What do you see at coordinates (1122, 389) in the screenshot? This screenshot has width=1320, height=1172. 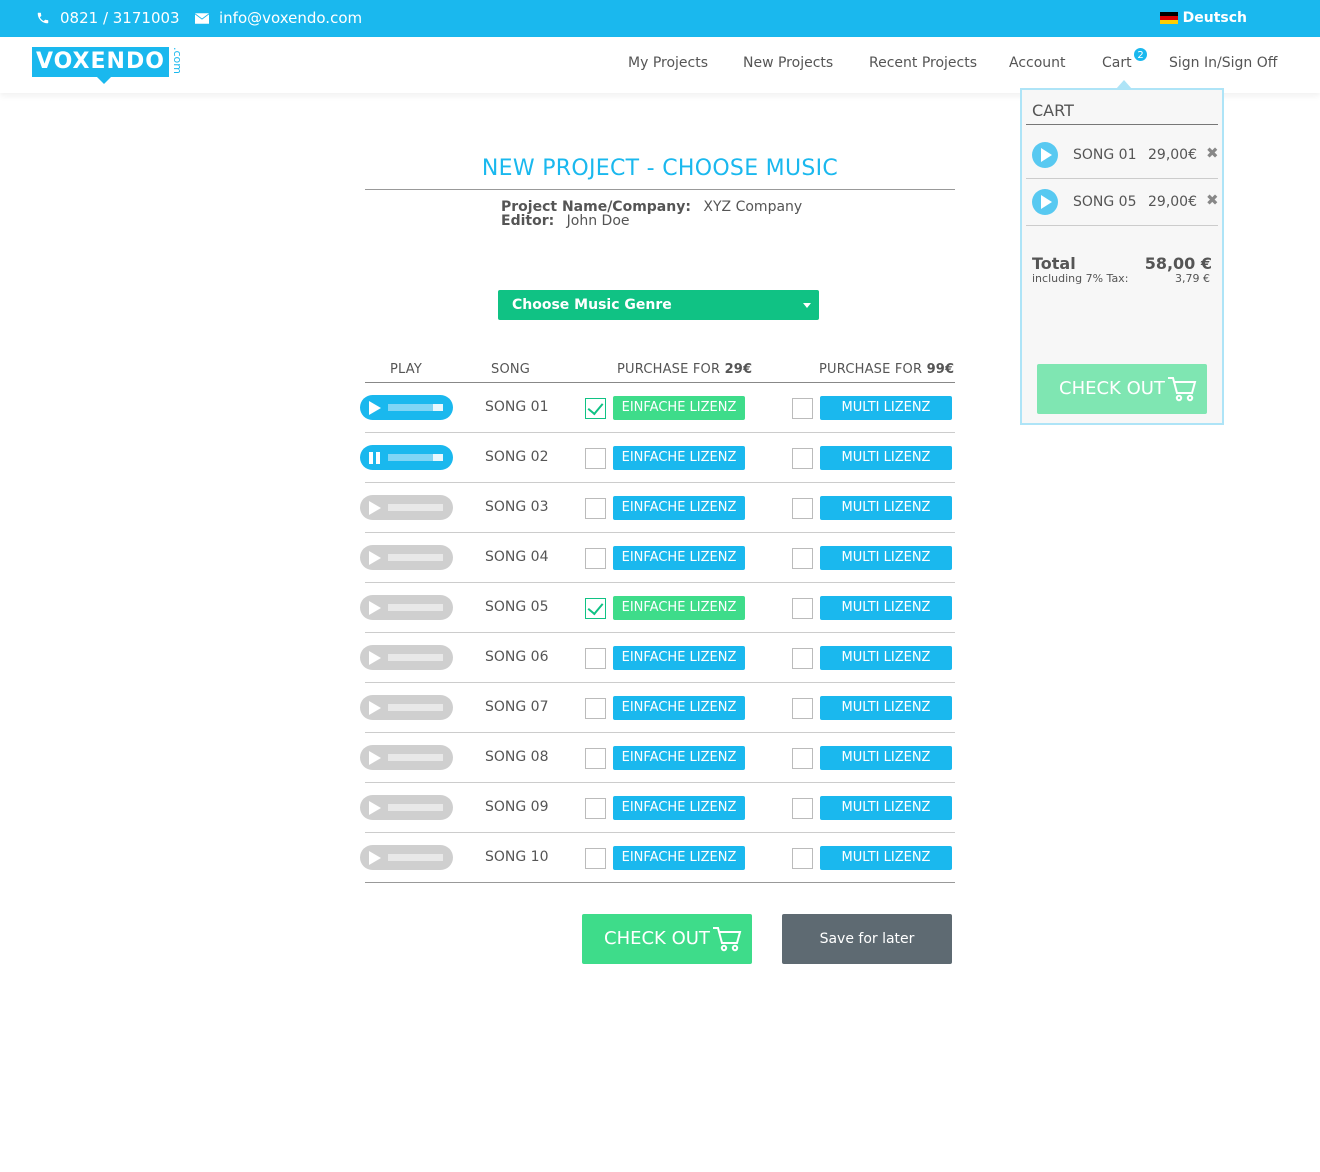 I see `cart-checkout-button: CHECK OUT` at bounding box center [1122, 389].